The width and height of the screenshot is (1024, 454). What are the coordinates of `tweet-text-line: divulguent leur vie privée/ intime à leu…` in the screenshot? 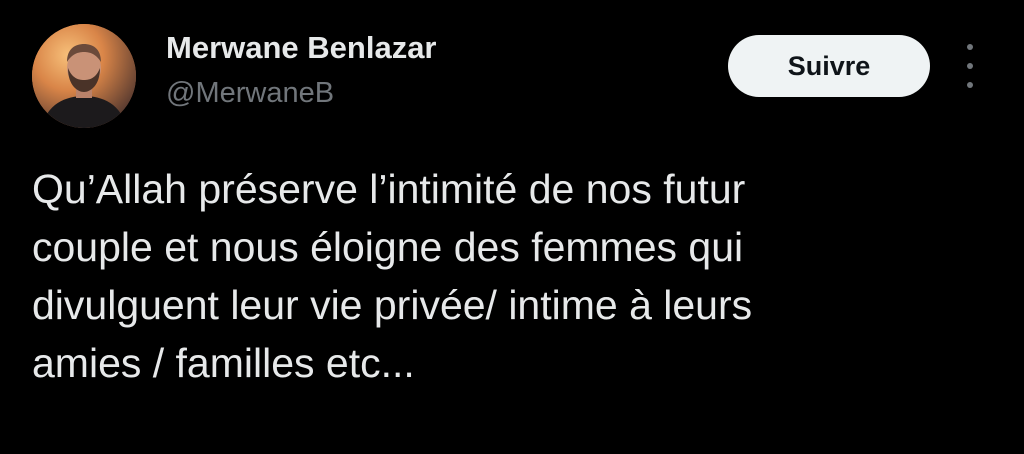 It's located at (392, 305).